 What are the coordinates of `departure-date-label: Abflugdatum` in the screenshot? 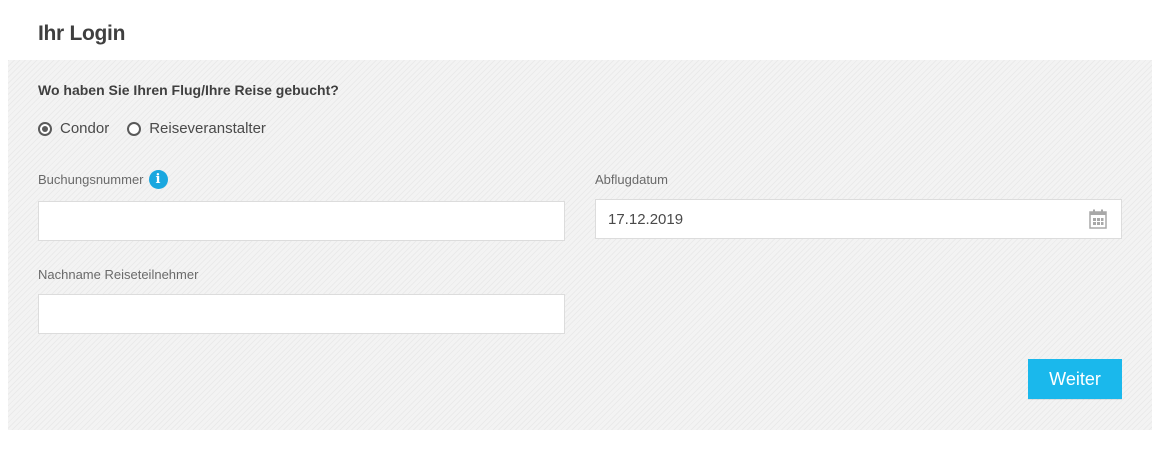 It's located at (631, 179).